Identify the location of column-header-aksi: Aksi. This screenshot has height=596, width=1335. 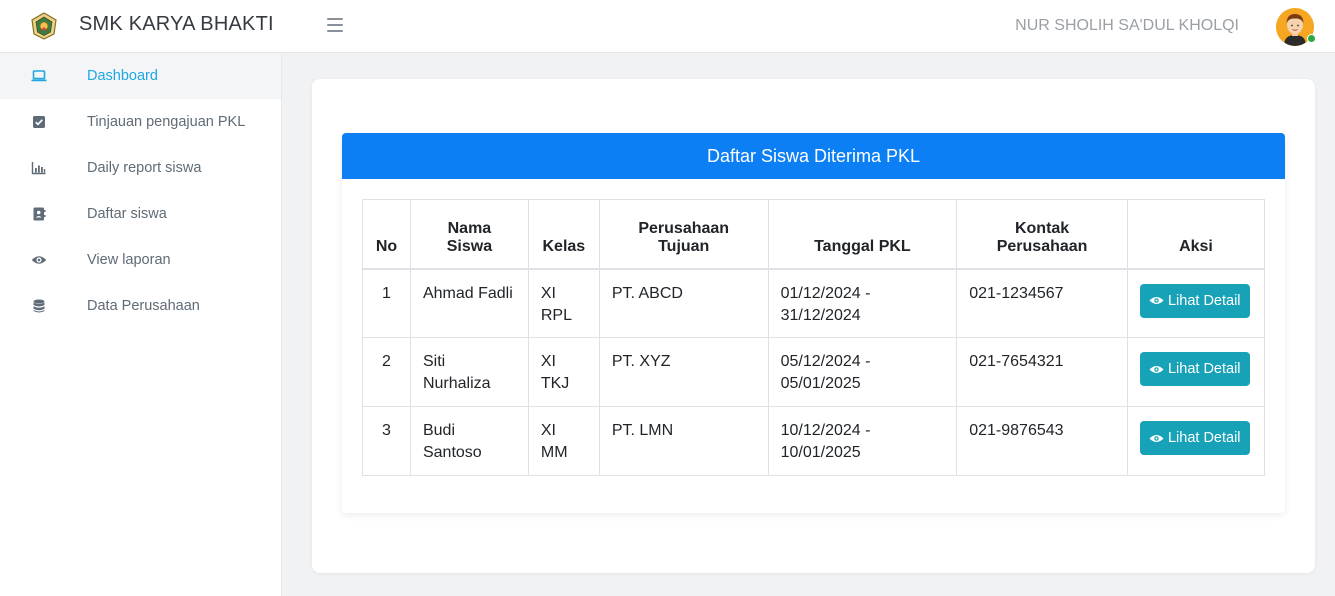
(1196, 234).